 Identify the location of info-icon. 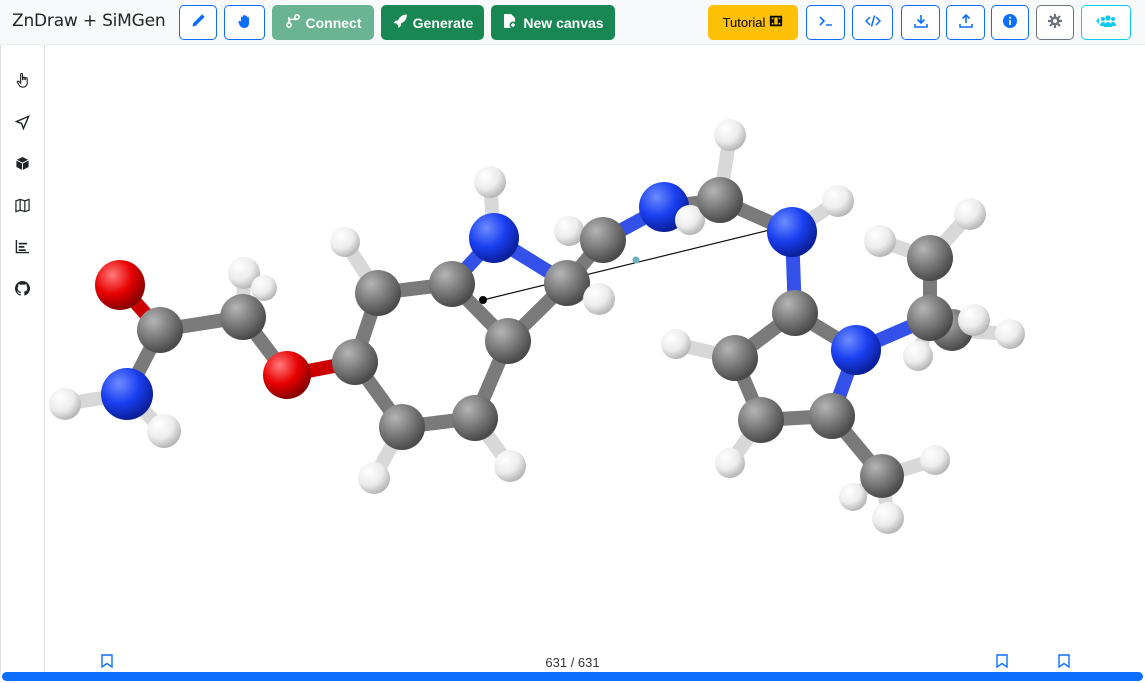
(1010, 22).